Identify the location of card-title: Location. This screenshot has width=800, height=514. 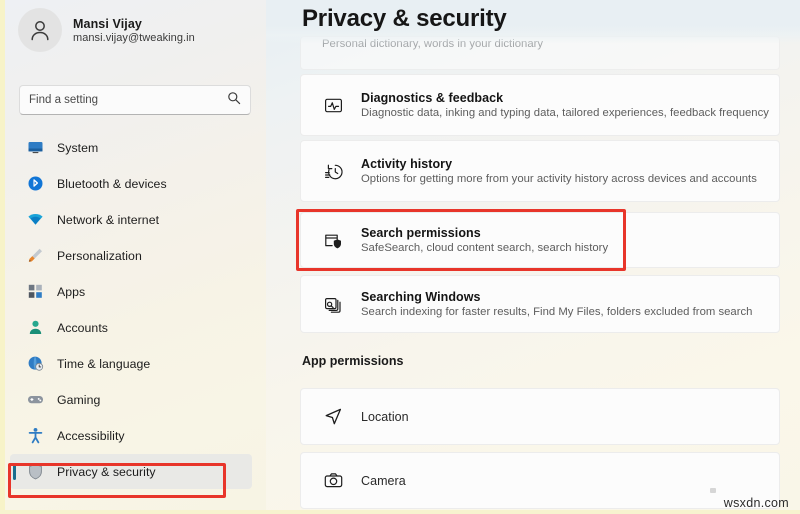
(385, 416).